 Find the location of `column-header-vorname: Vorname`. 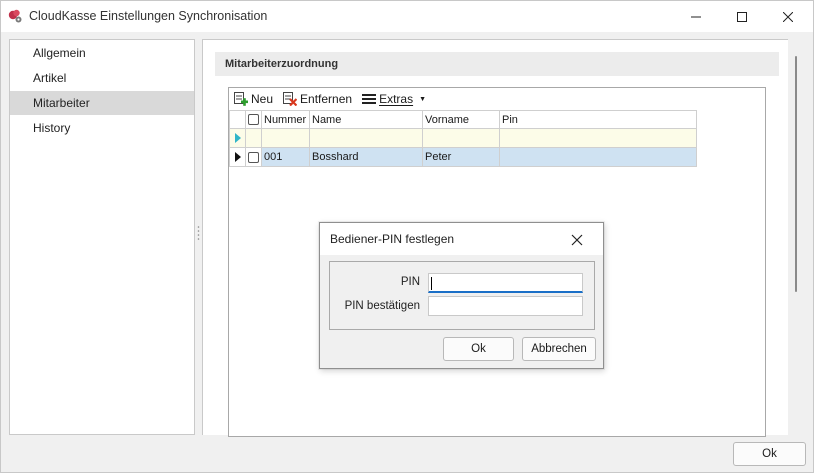

column-header-vorname: Vorname is located at coordinates (461, 119).